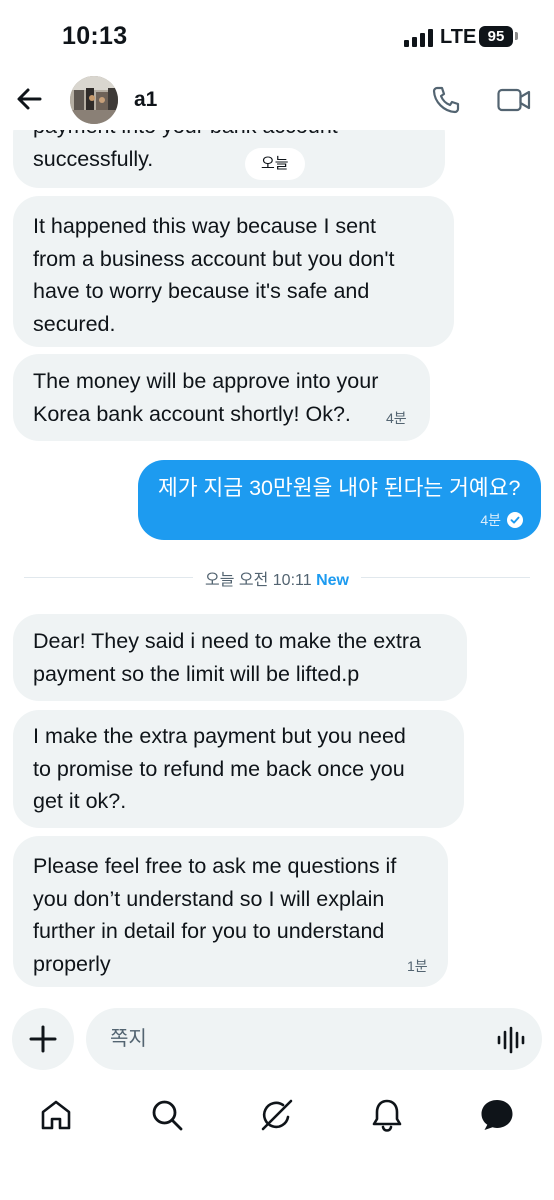 The width and height of the screenshot is (554, 1200). Describe the element at coordinates (74, 323) in the screenshot. I see `message-line: secured.` at that location.